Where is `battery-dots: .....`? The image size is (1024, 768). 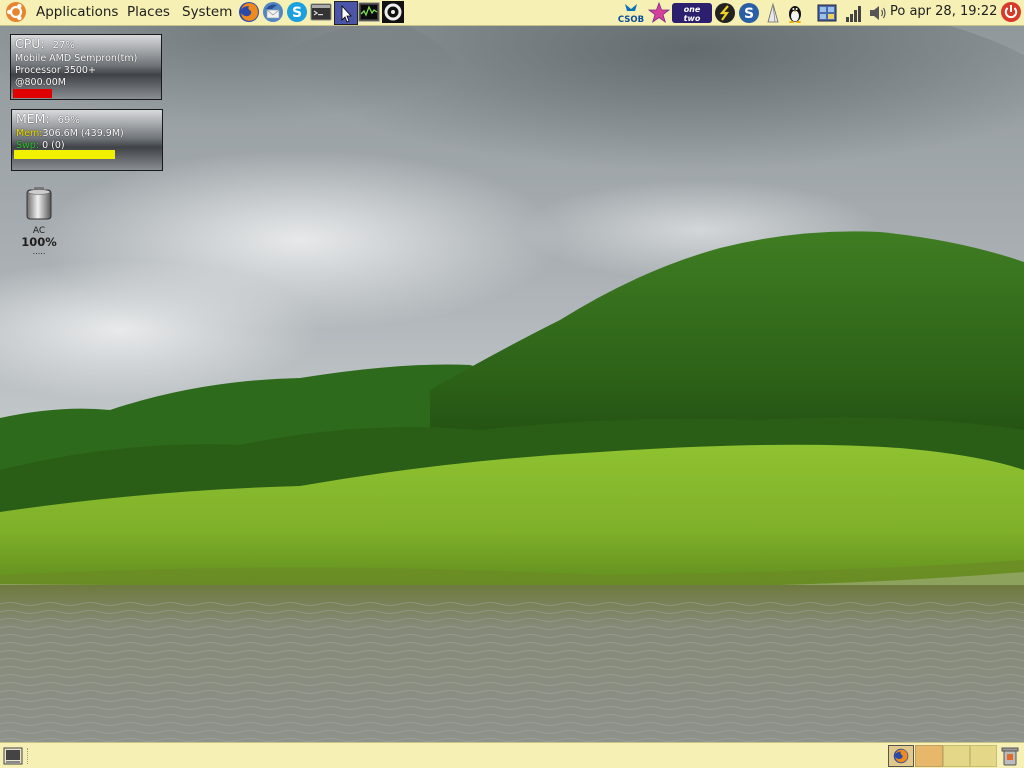
battery-dots: ..... is located at coordinates (39, 251).